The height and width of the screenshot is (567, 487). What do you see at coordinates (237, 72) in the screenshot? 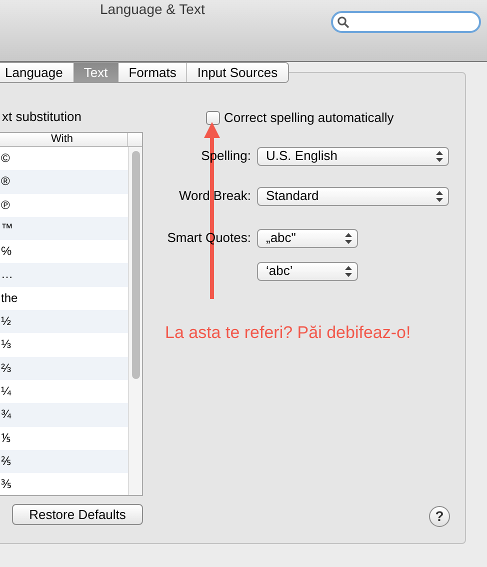
I see `tab: Input Sources` at bounding box center [237, 72].